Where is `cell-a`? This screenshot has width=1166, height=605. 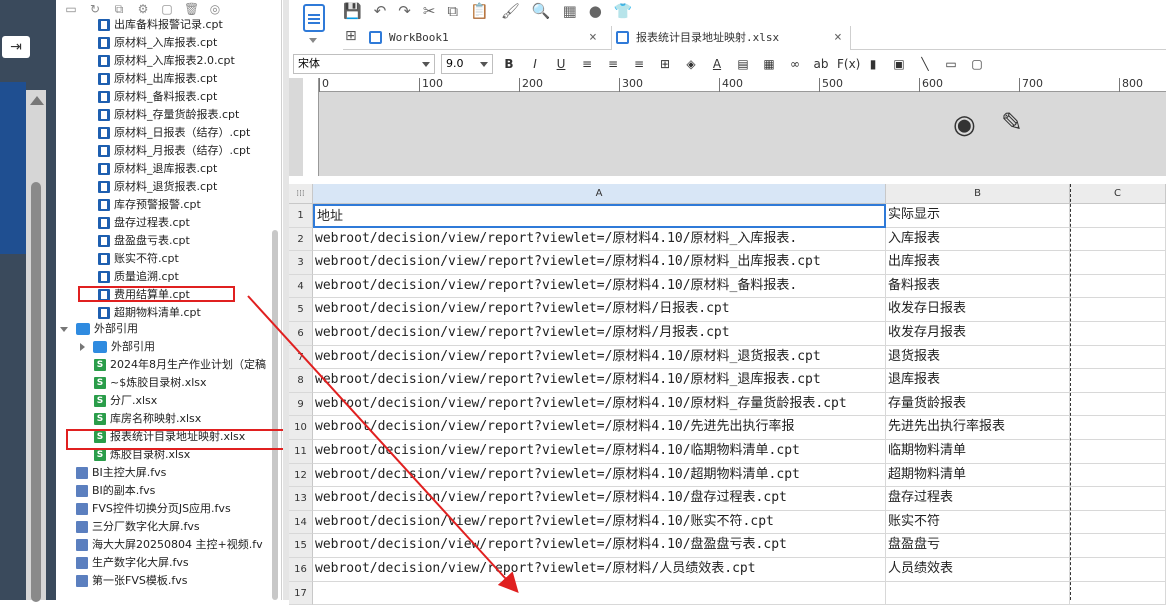 cell-a is located at coordinates (599, 593).